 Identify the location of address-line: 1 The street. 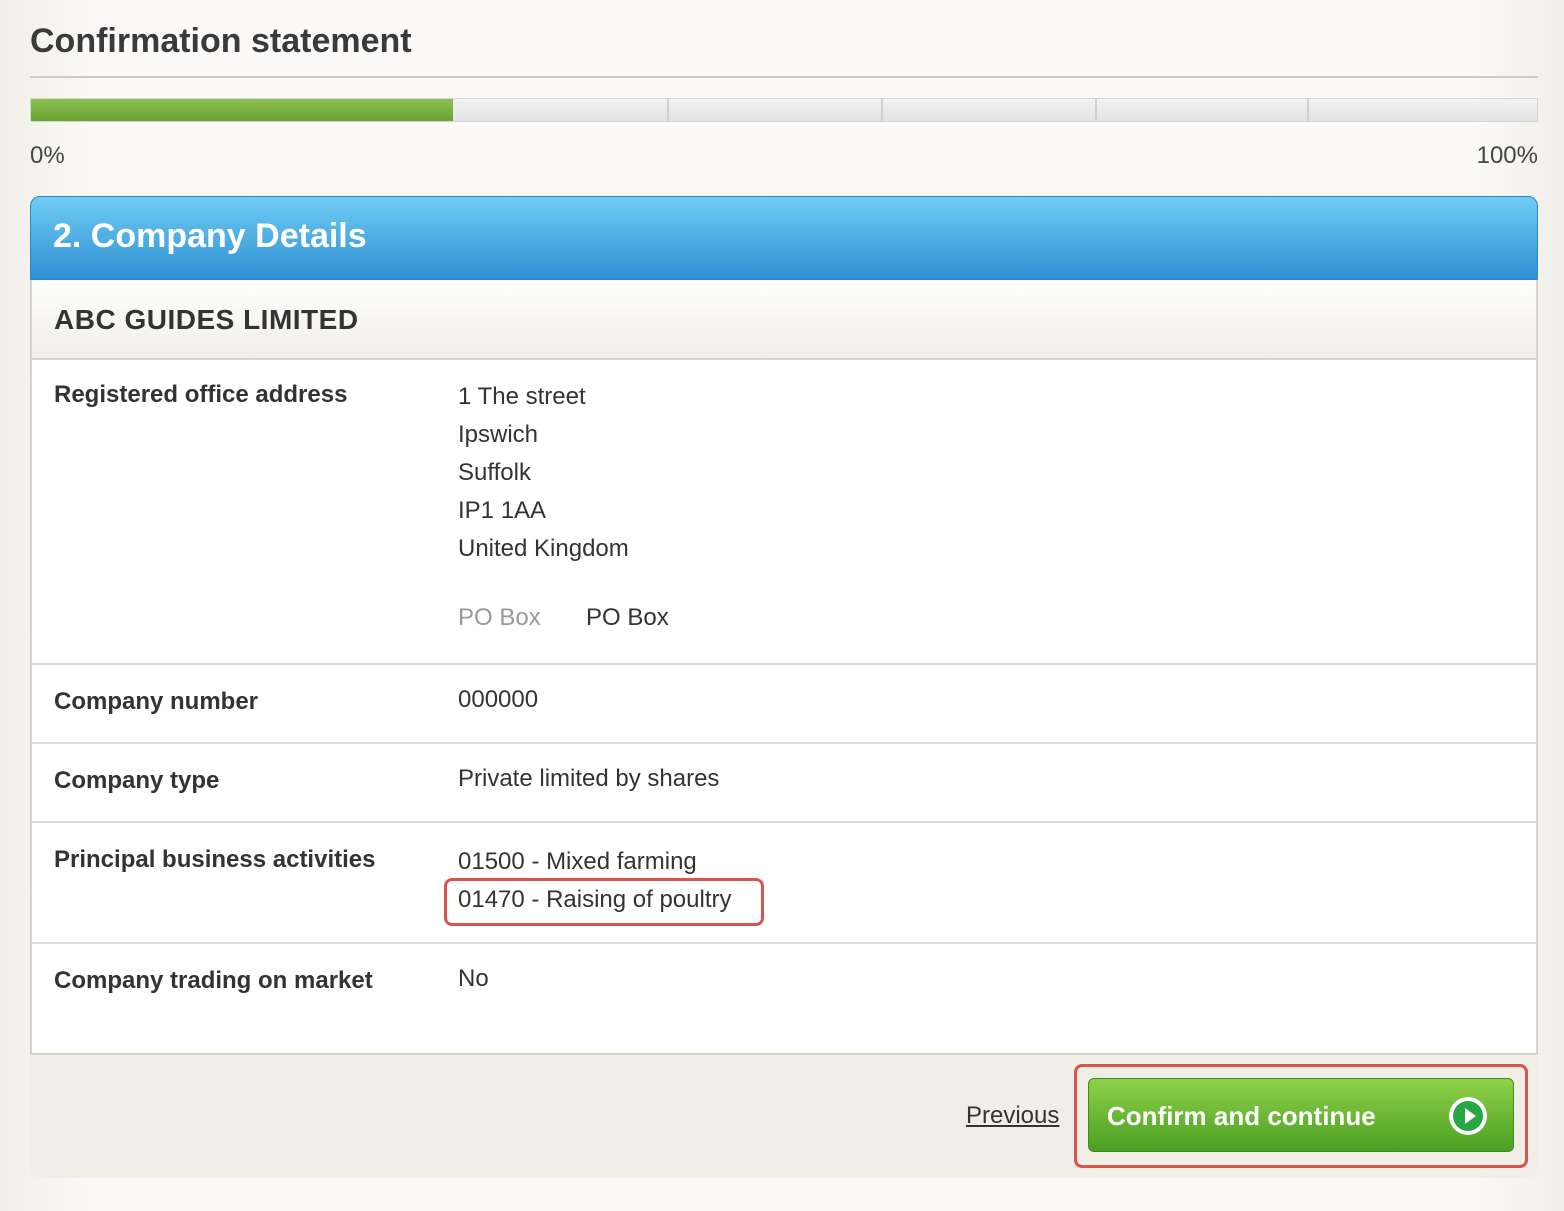
(522, 396).